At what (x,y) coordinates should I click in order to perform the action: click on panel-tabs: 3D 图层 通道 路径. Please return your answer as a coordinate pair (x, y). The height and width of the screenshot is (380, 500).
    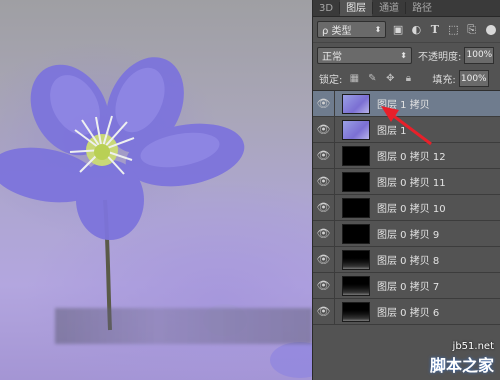
    Looking at the image, I should click on (406, 8).